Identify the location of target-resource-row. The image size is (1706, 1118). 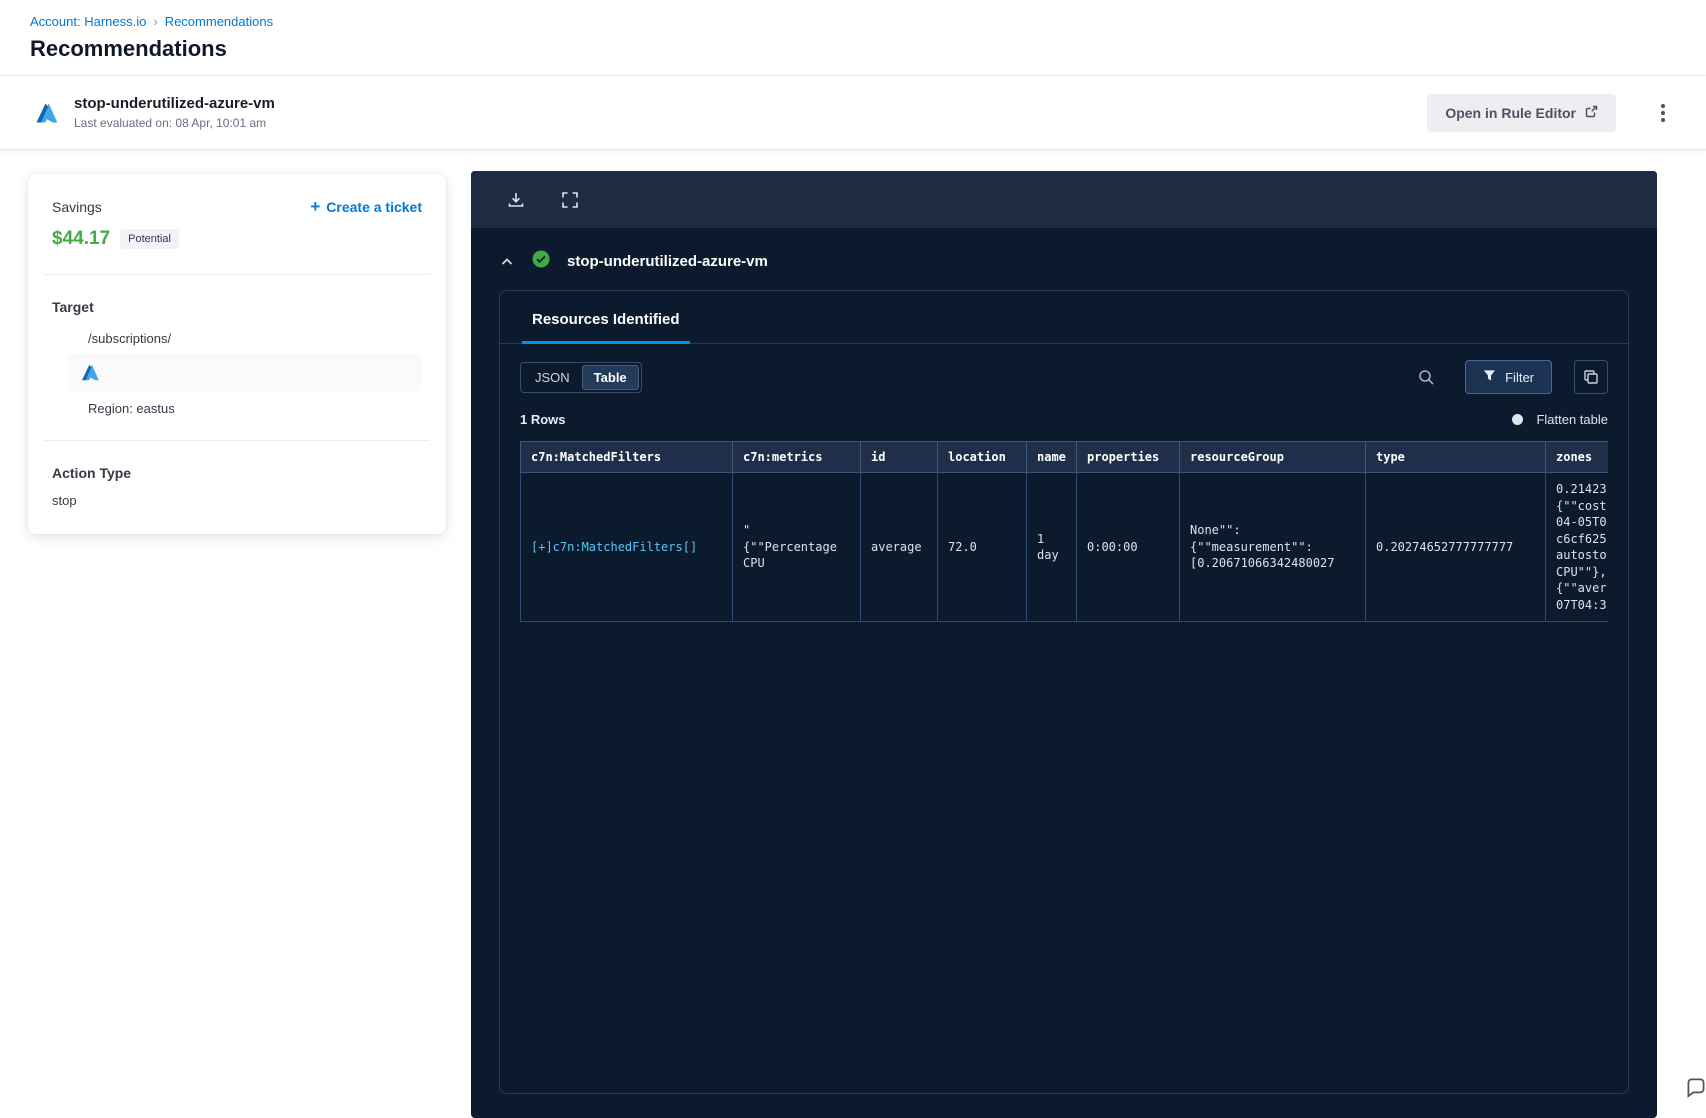
(245, 372).